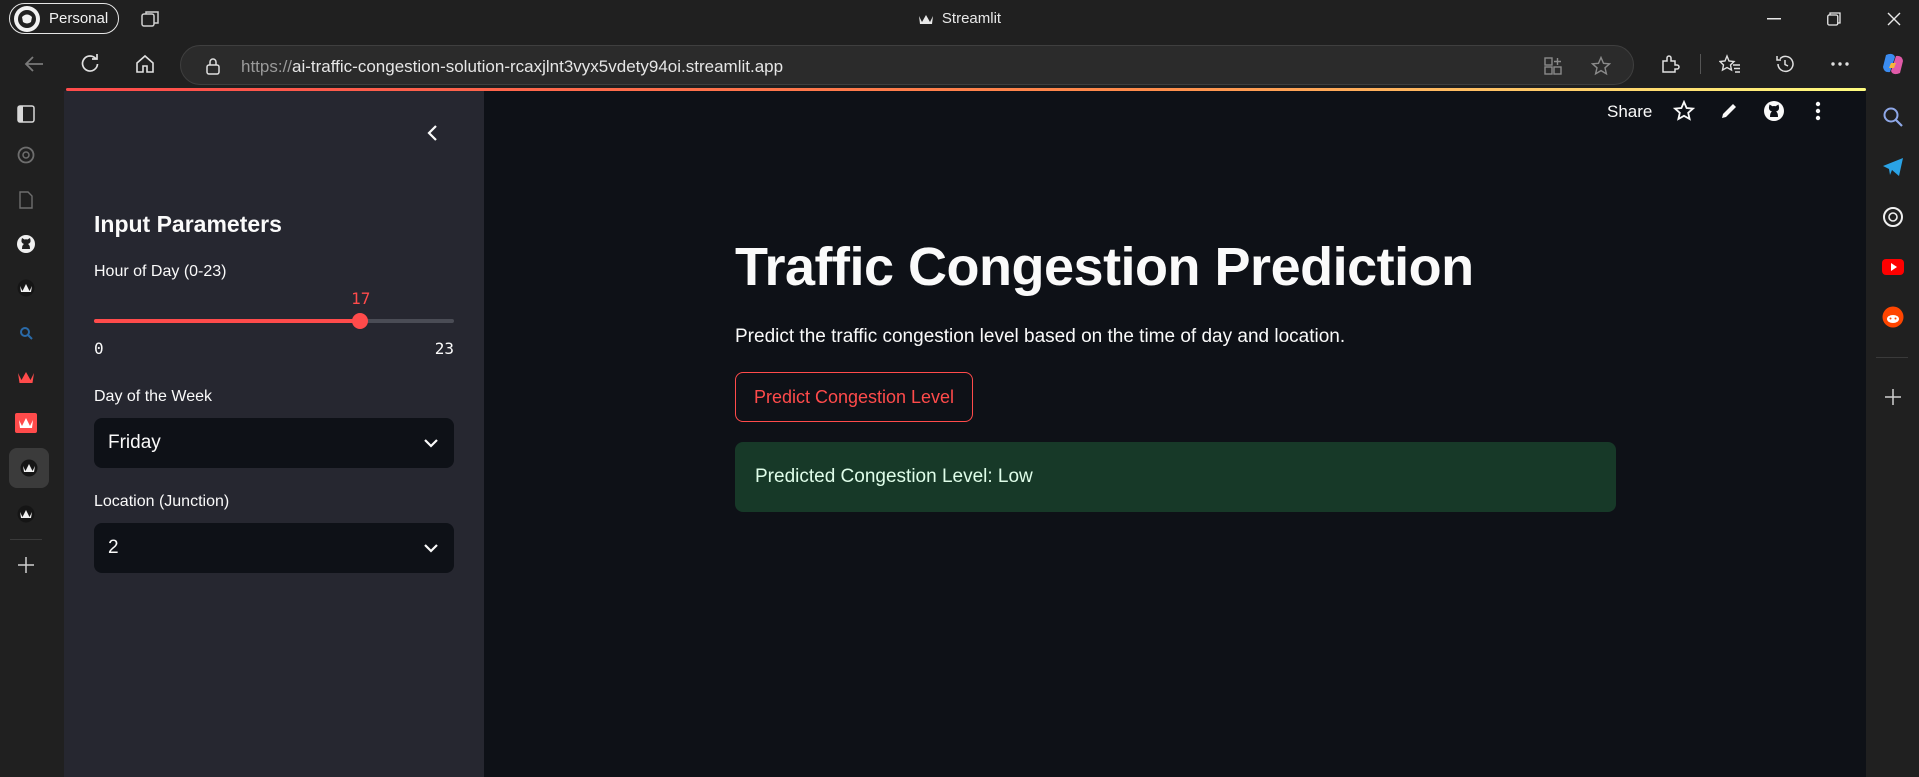 Image resolution: width=1919 pixels, height=777 pixels. What do you see at coordinates (90, 64) in the screenshot?
I see `refresh-icon` at bounding box center [90, 64].